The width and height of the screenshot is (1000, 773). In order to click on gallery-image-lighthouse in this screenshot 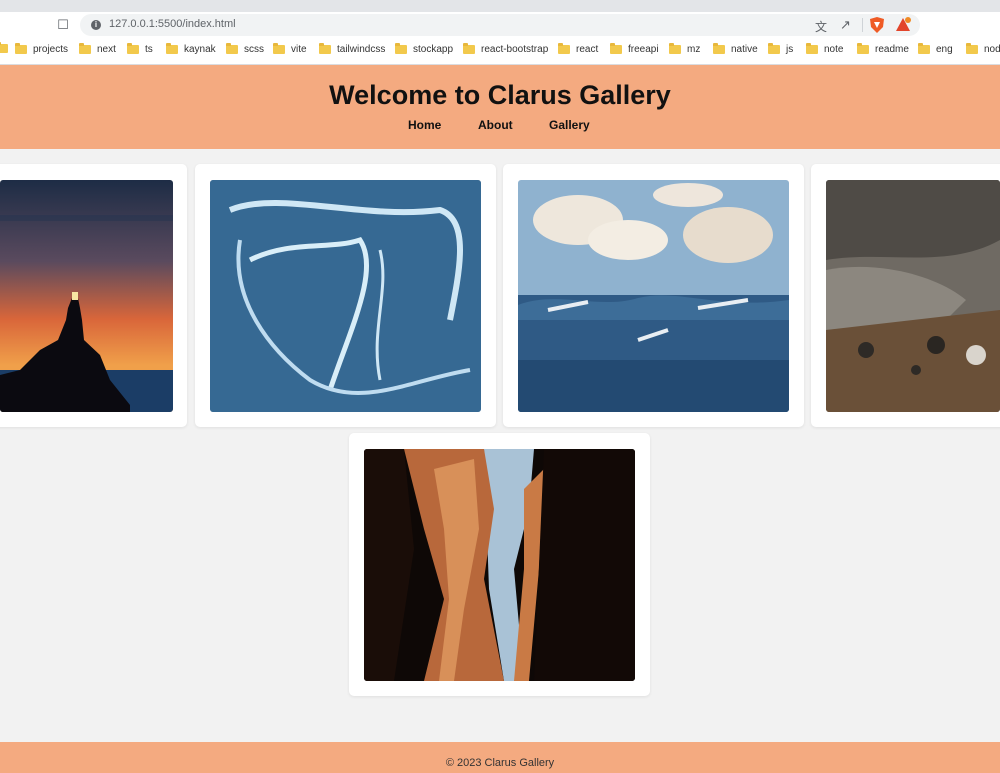, I will do `click(86, 296)`.